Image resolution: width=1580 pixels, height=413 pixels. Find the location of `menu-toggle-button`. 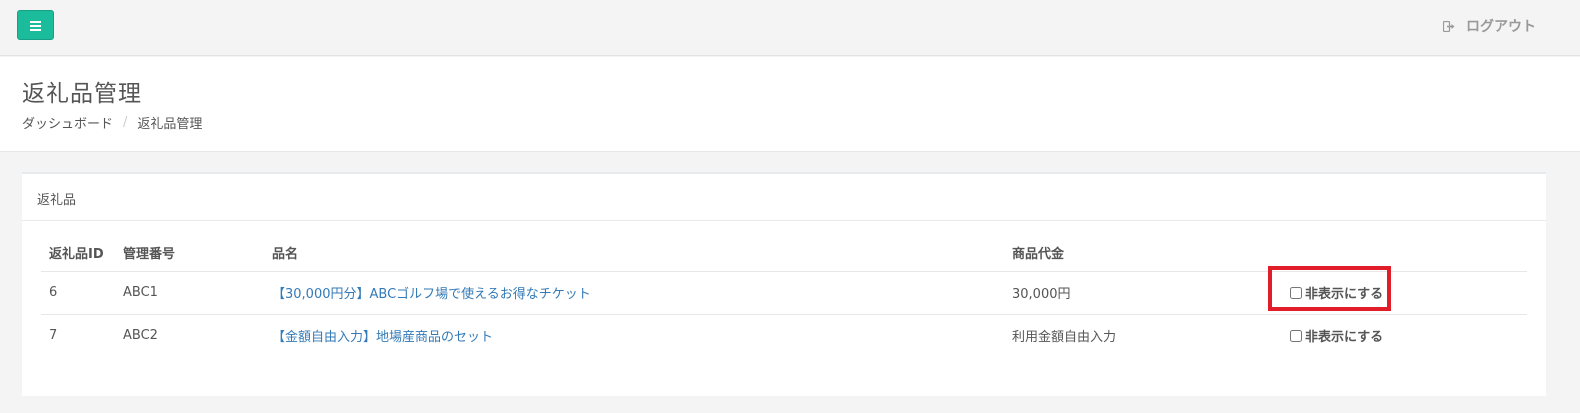

menu-toggle-button is located at coordinates (35, 25).